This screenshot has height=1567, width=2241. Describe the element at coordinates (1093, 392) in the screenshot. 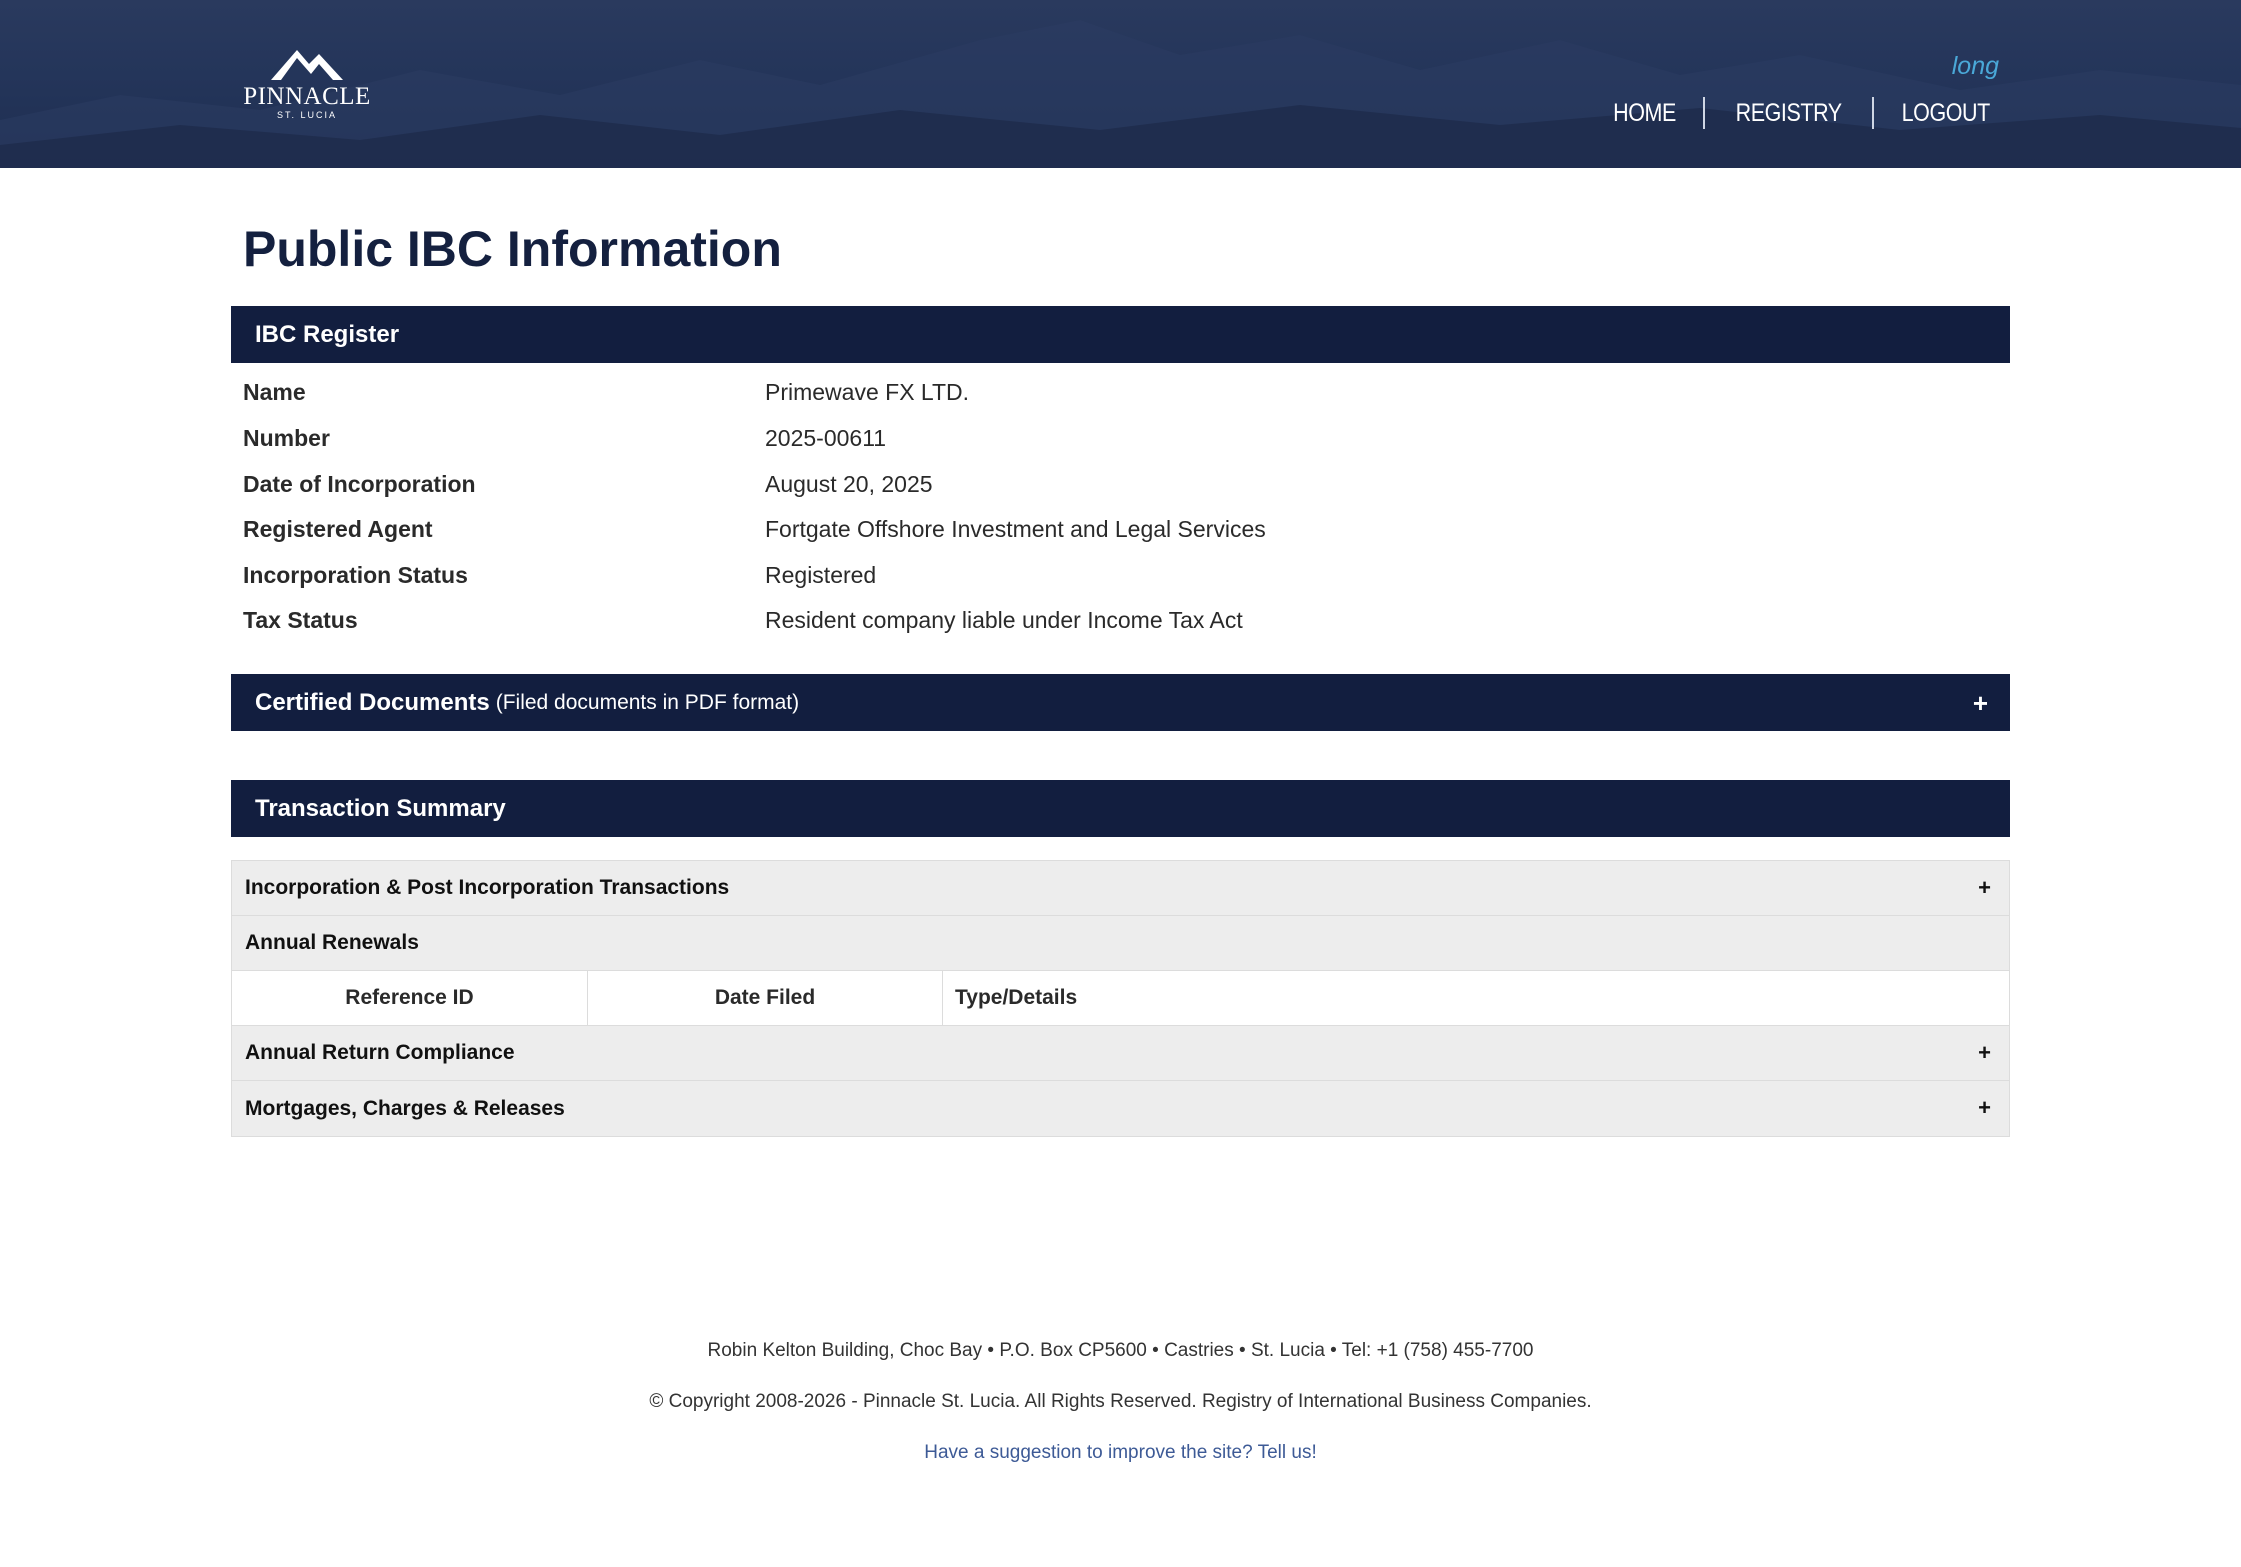

I see `register-row-name: Name Primewave FX LTD.` at that location.